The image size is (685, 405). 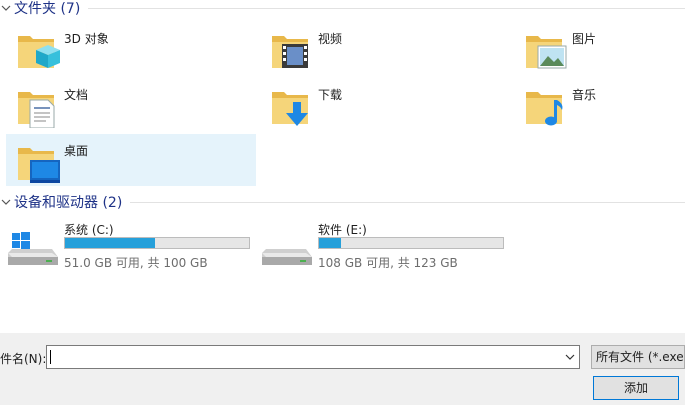 What do you see at coordinates (599, 104) in the screenshot?
I see `folder-item-music: 音乐` at bounding box center [599, 104].